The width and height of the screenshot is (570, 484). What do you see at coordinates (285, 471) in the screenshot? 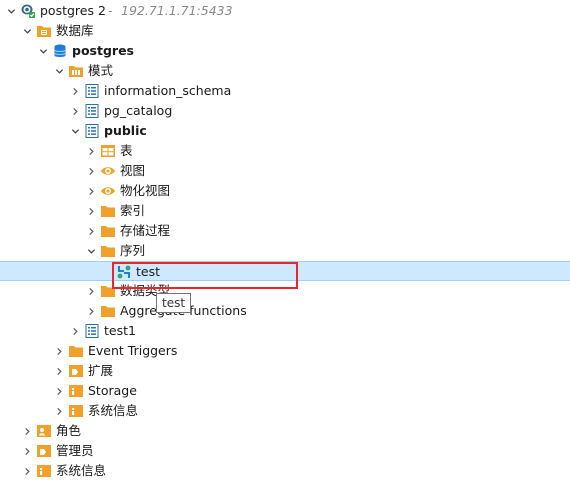
I see `tree-node-system-info: 系统信息` at bounding box center [285, 471].